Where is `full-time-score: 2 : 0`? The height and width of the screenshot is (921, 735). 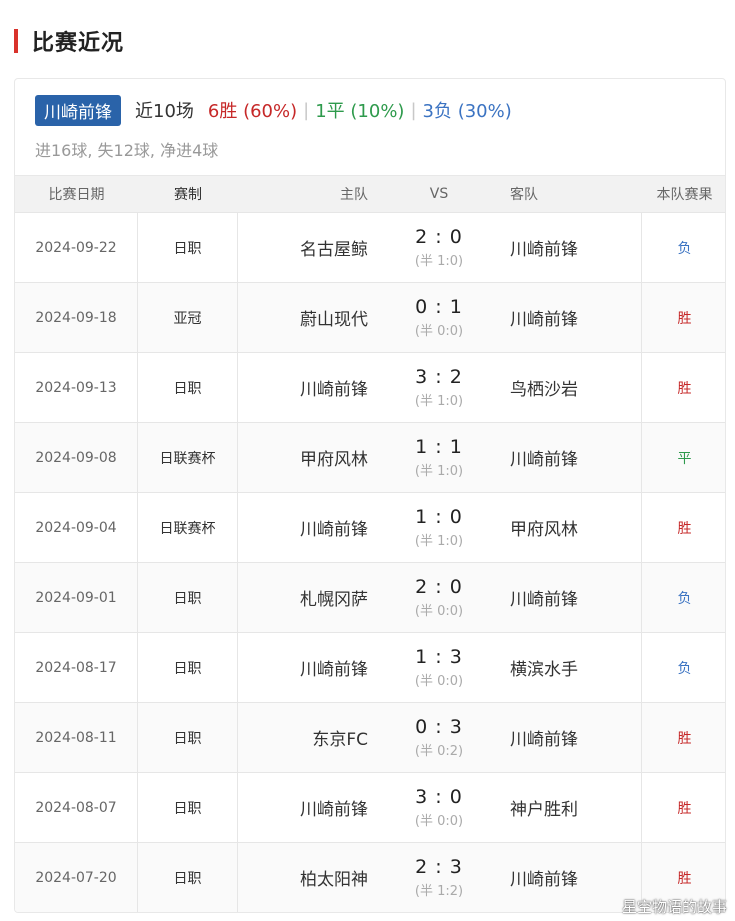
full-time-score: 2 : 0 is located at coordinates (439, 587).